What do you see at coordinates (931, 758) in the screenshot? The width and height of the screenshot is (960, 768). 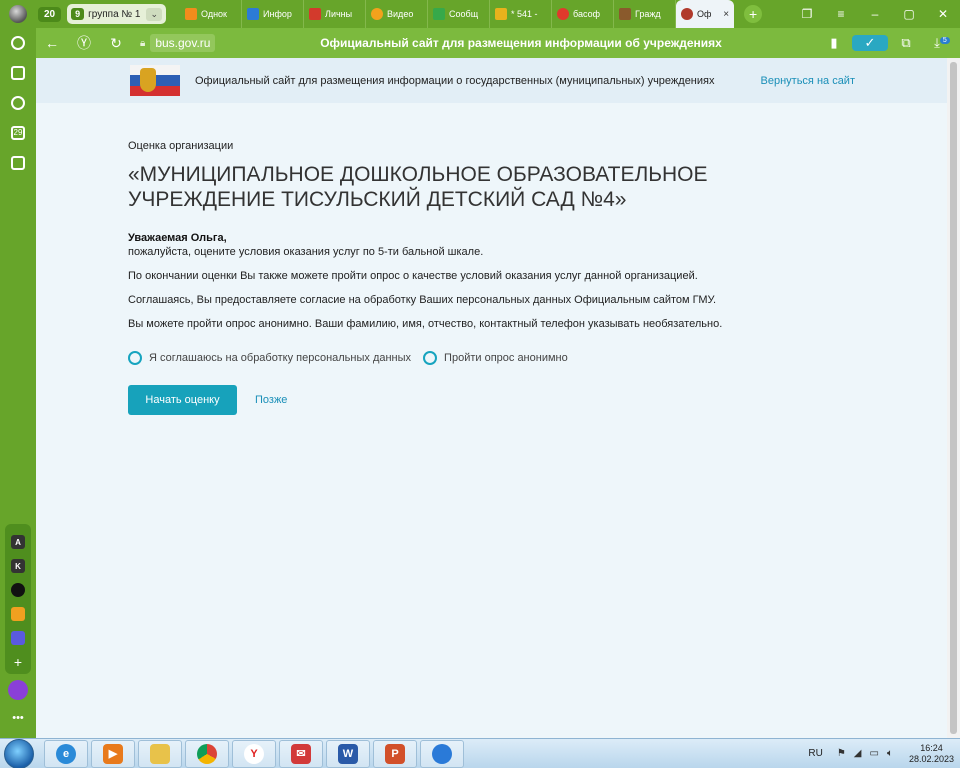 I see `clock-date: 28.02.2023` at bounding box center [931, 758].